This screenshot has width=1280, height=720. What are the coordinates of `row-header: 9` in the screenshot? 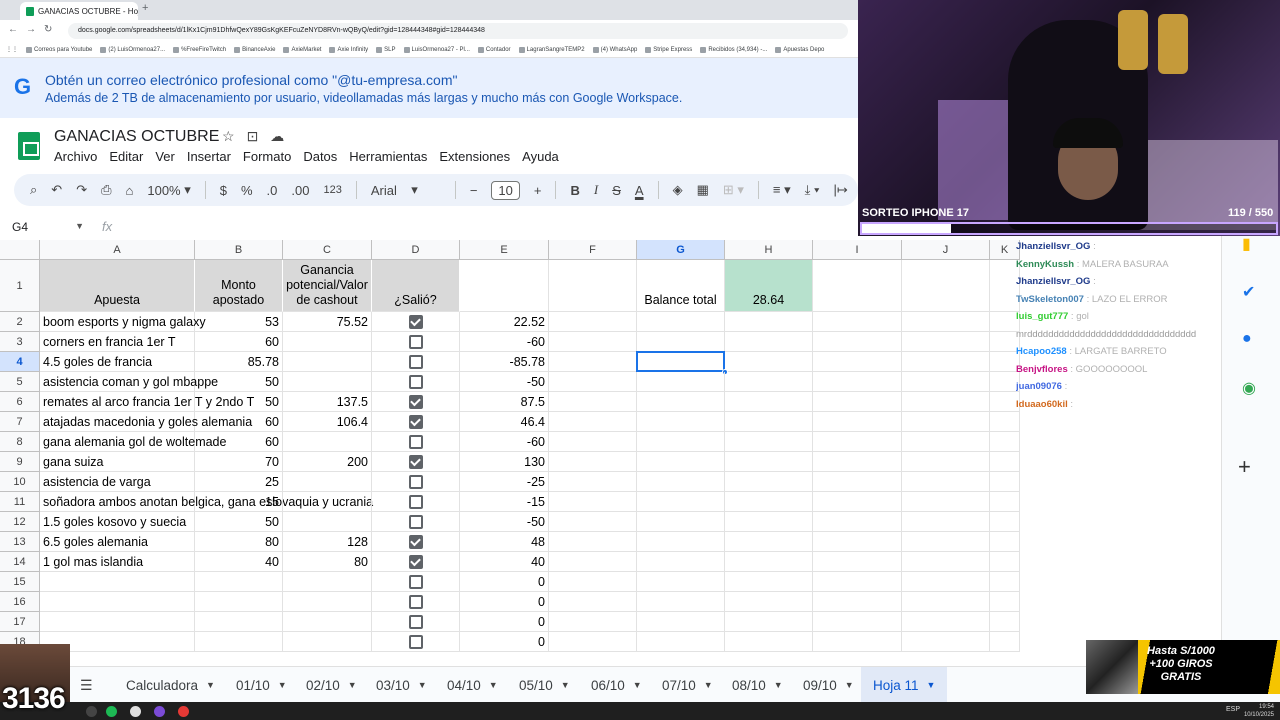 It's located at (20, 462).